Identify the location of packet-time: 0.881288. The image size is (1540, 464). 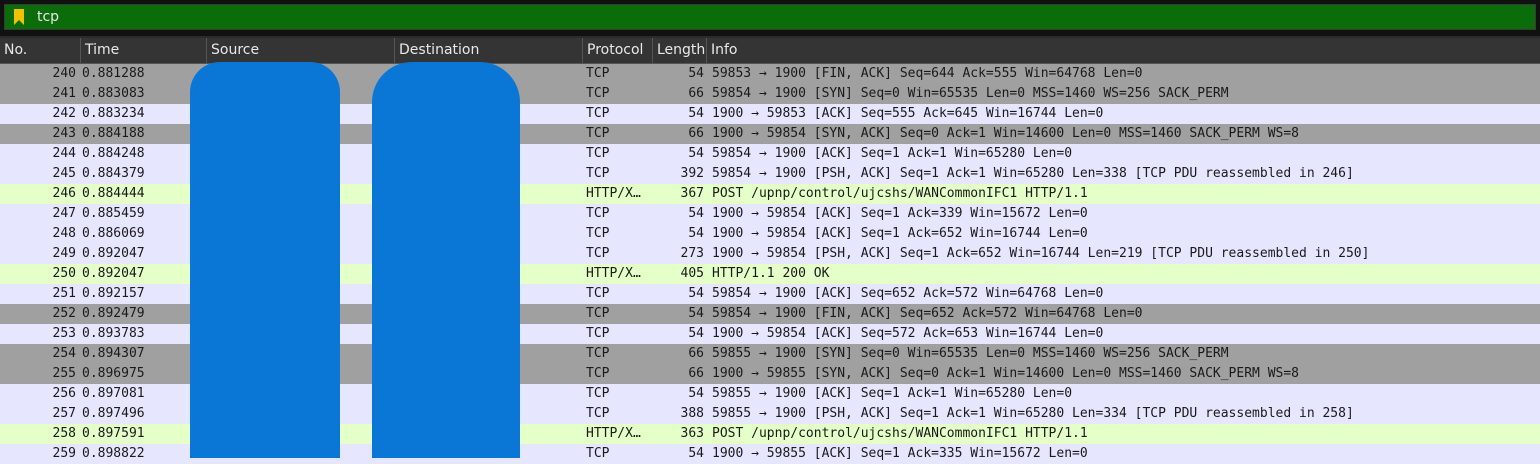
(113, 73).